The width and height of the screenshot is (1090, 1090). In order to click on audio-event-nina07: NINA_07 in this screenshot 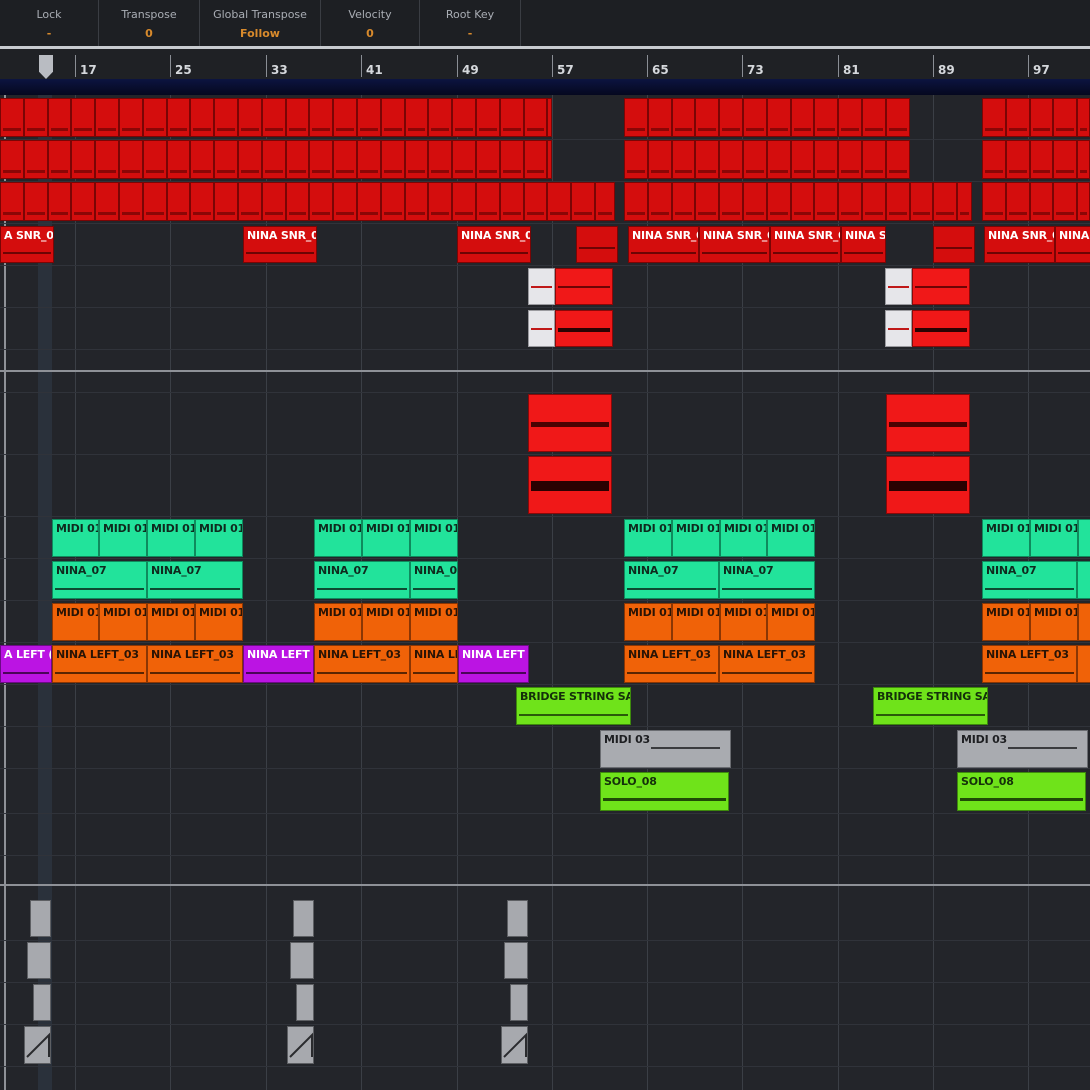, I will do `click(195, 580)`.